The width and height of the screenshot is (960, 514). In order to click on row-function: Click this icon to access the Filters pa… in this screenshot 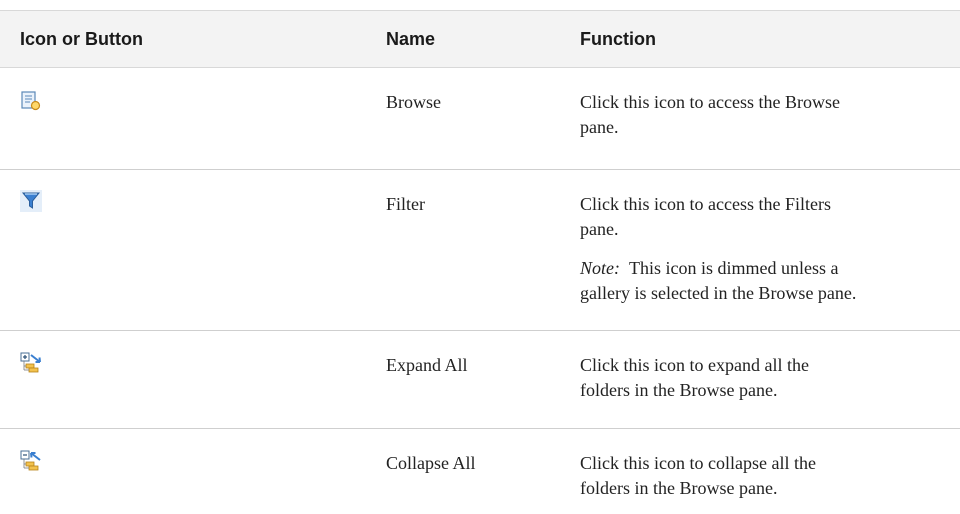, I will do `click(705, 216)`.